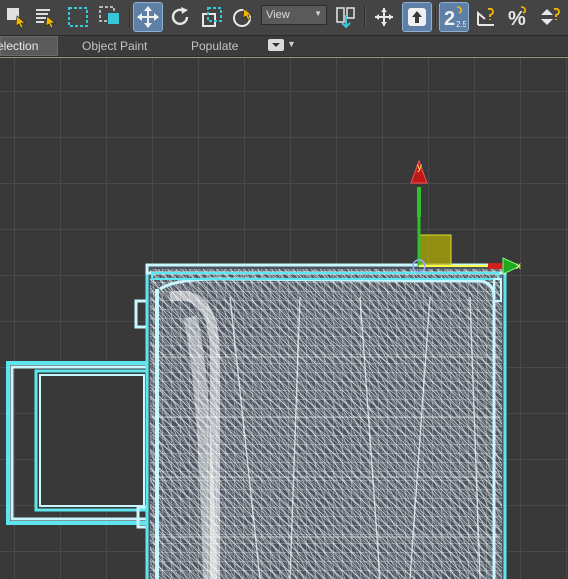 This screenshot has width=568, height=579. What do you see at coordinates (16, 17) in the screenshot?
I see `select-object-icon` at bounding box center [16, 17].